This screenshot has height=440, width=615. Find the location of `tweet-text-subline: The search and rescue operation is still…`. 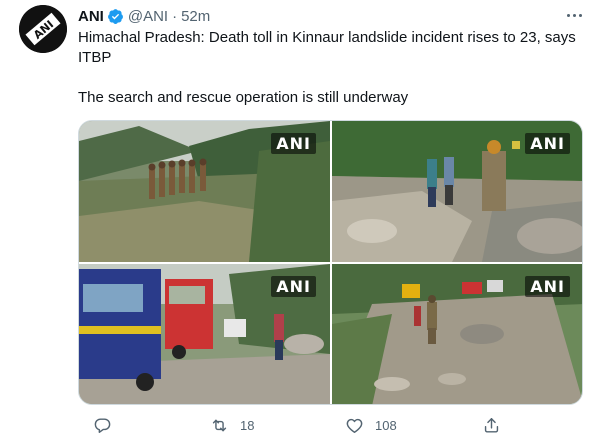

tweet-text-subline: The search and rescue operation is still… is located at coordinates (243, 97).